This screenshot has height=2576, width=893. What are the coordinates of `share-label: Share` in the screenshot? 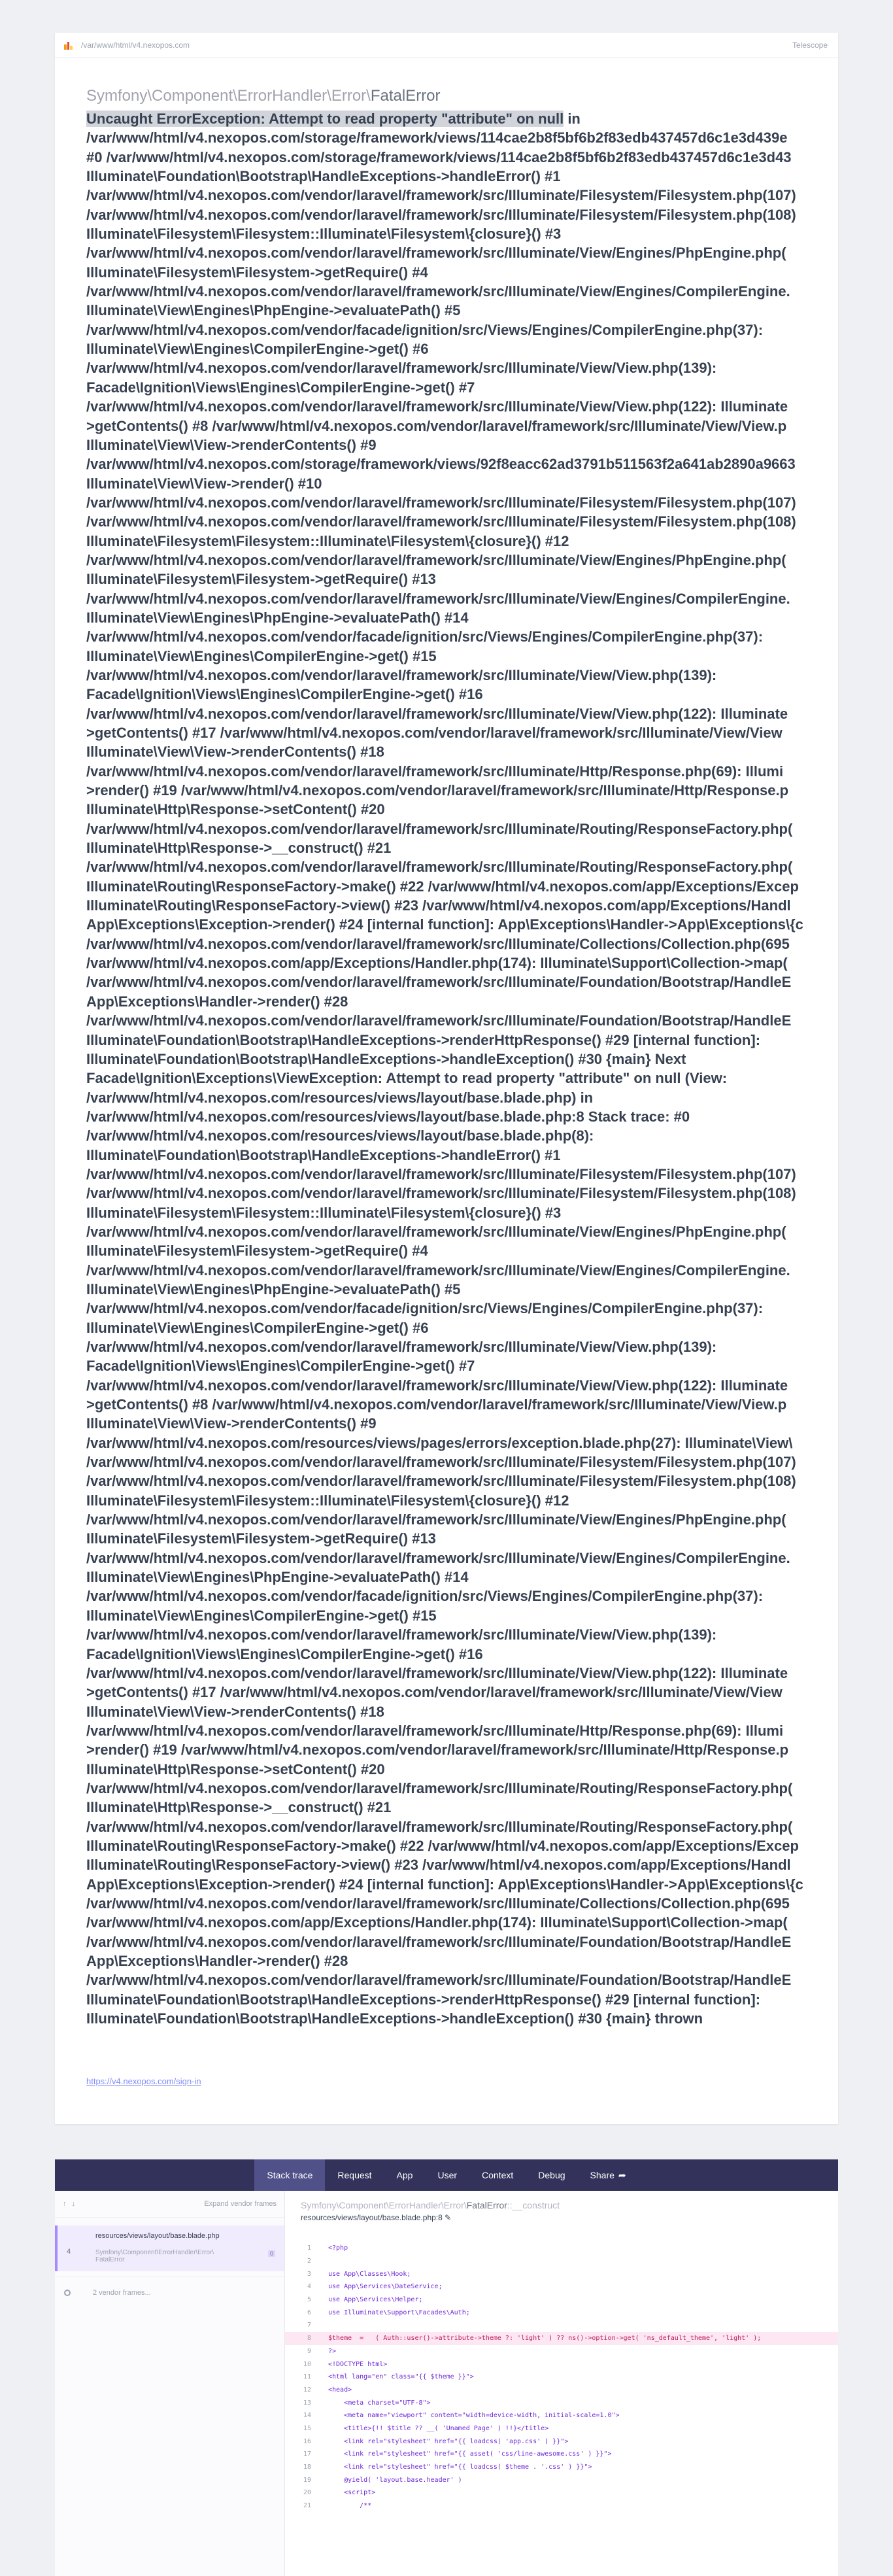 It's located at (602, 2175).